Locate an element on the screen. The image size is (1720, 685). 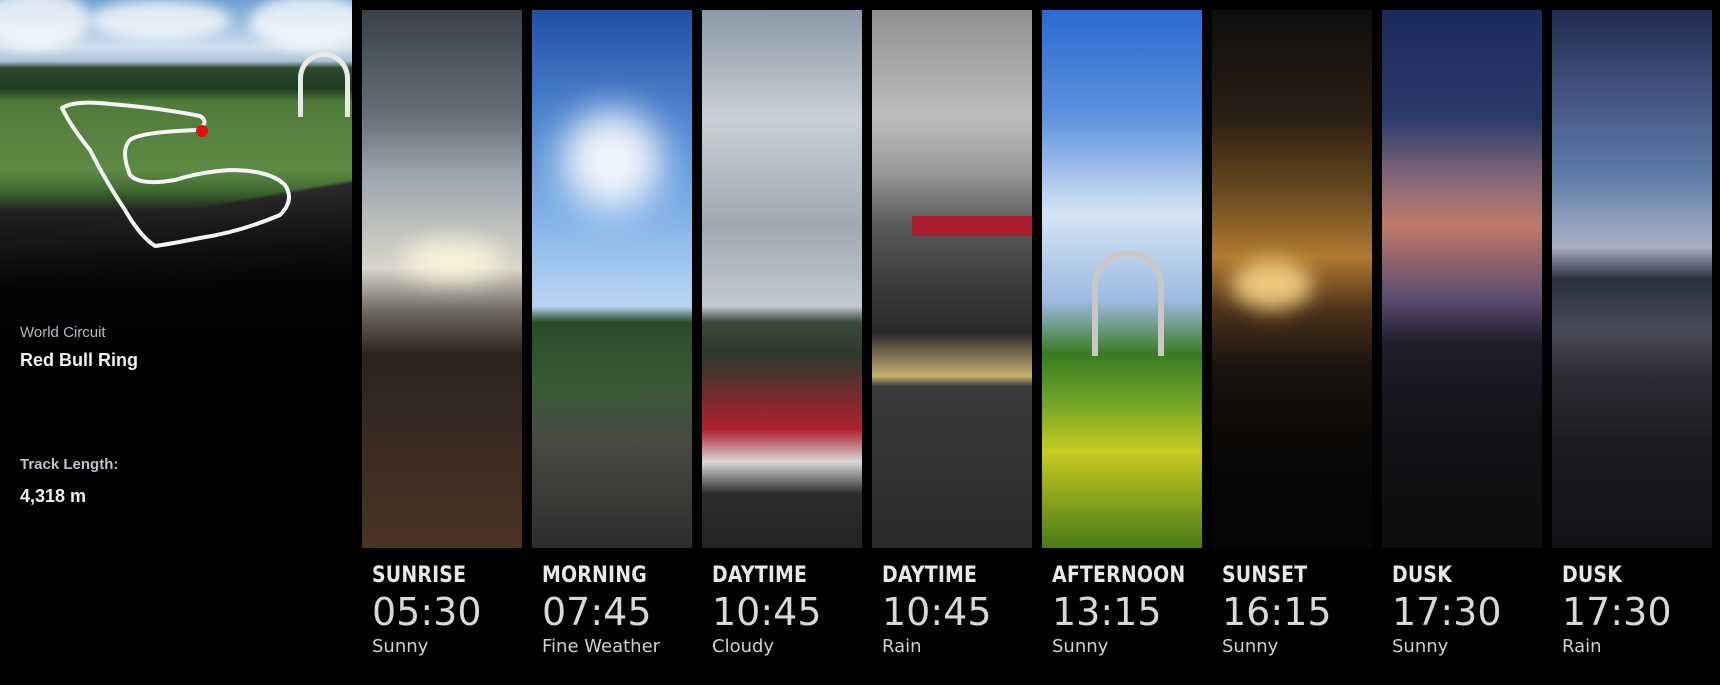
track-preview-image is located at coordinates (176, 170).